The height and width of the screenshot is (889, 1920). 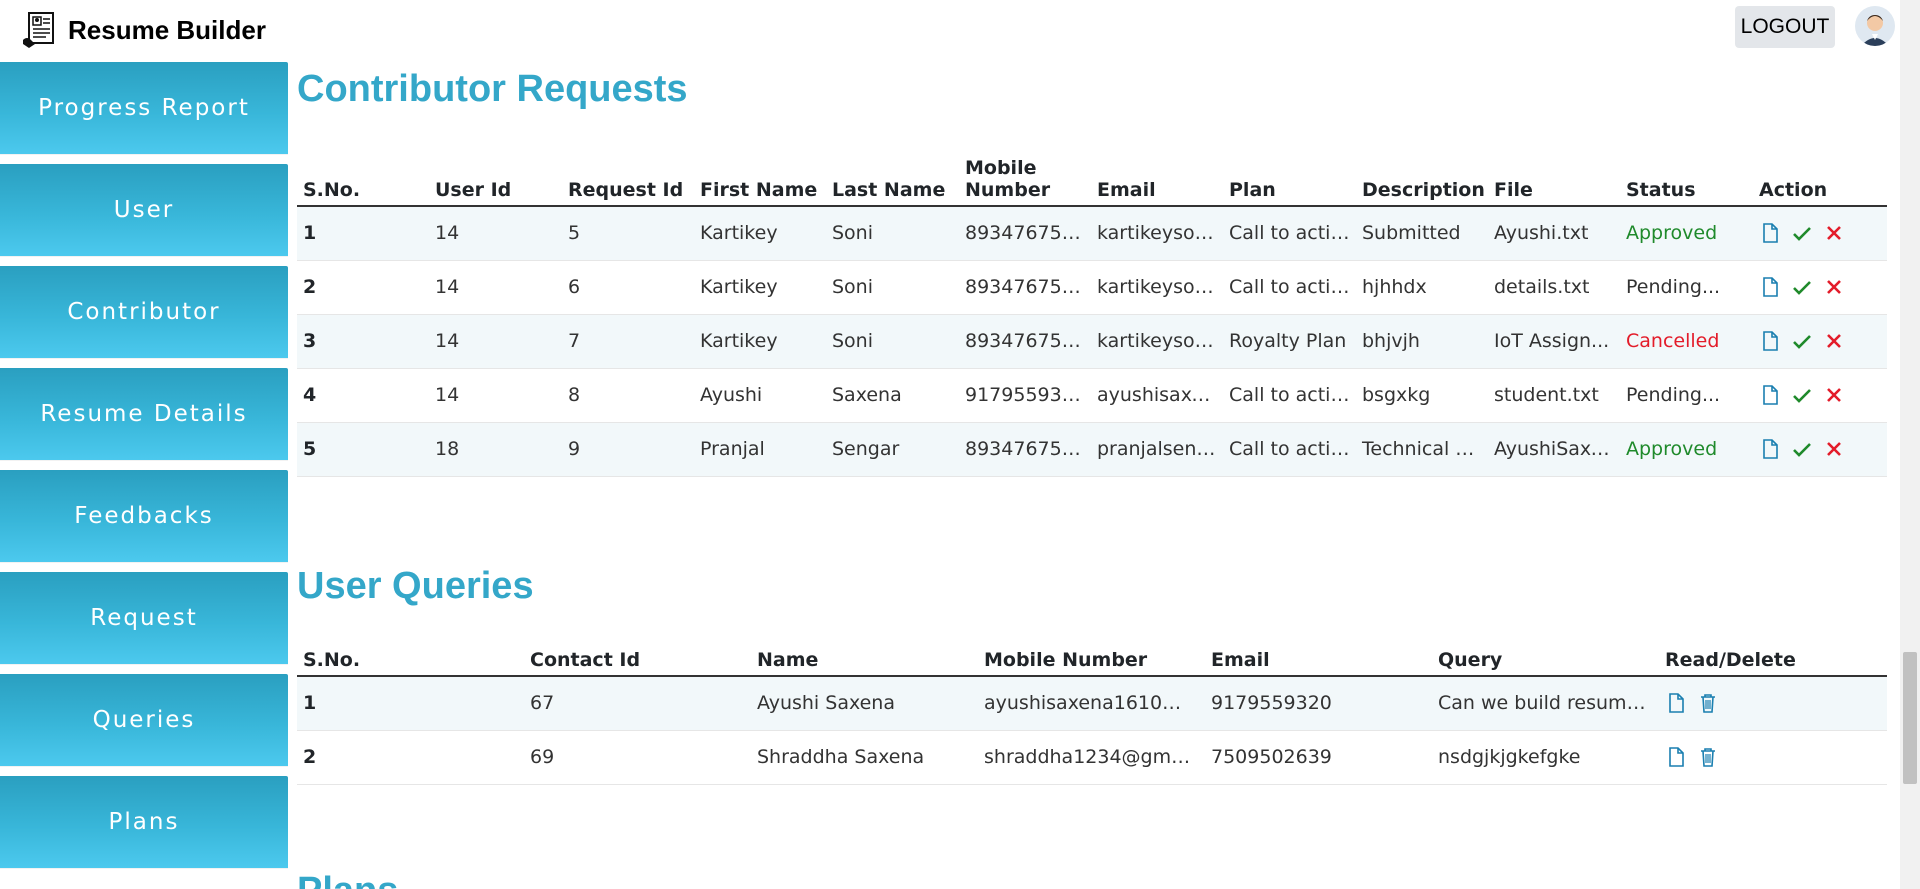 What do you see at coordinates (628, 449) in the screenshot?
I see `cell-request-id: 9` at bounding box center [628, 449].